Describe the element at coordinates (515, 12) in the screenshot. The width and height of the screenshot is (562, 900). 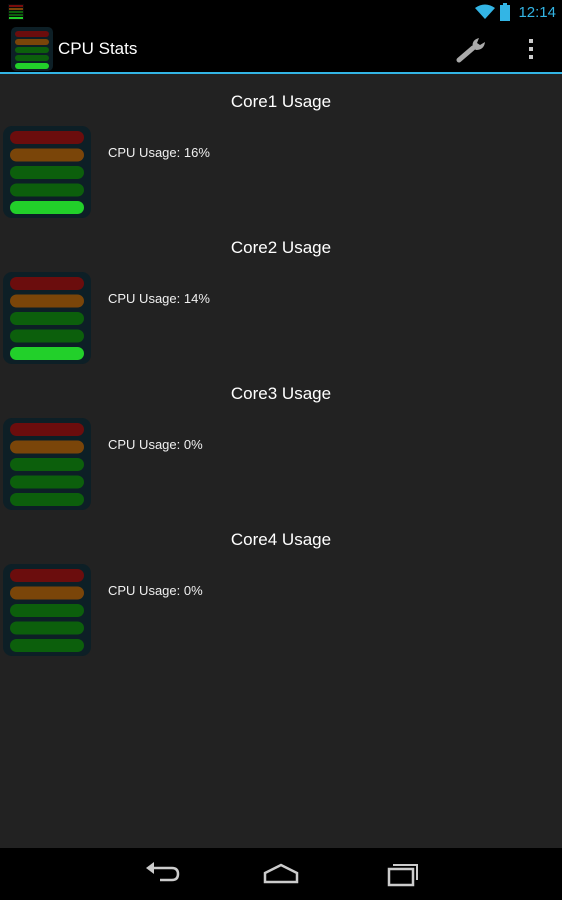
I see `status-right-group: 12:14` at that location.